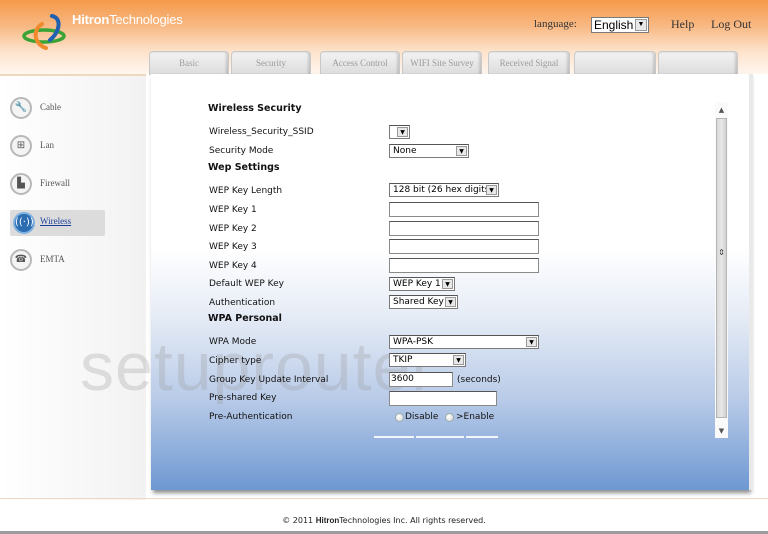 The image size is (768, 534). Describe the element at coordinates (403, 360) in the screenshot. I see `cipher-type-value: TKIP` at that location.